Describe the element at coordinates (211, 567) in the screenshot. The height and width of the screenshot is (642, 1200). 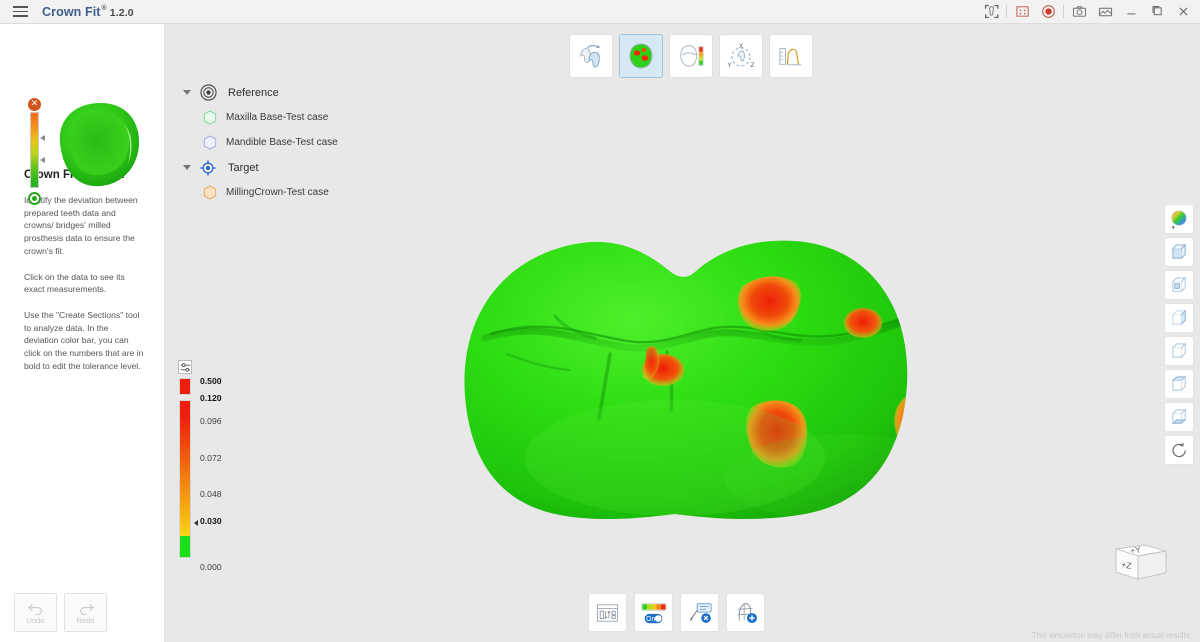
I see `legend-tick-6: 0.000` at that location.